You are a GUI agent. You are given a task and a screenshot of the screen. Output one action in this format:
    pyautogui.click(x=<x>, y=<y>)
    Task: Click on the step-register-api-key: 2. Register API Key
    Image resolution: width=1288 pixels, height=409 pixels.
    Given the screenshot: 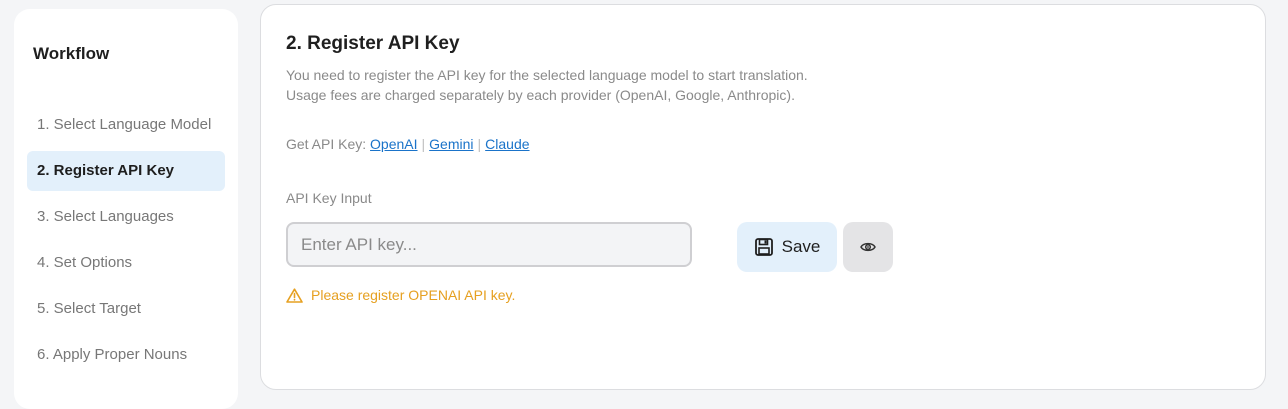 What is the action you would take?
    pyautogui.click(x=126, y=171)
    